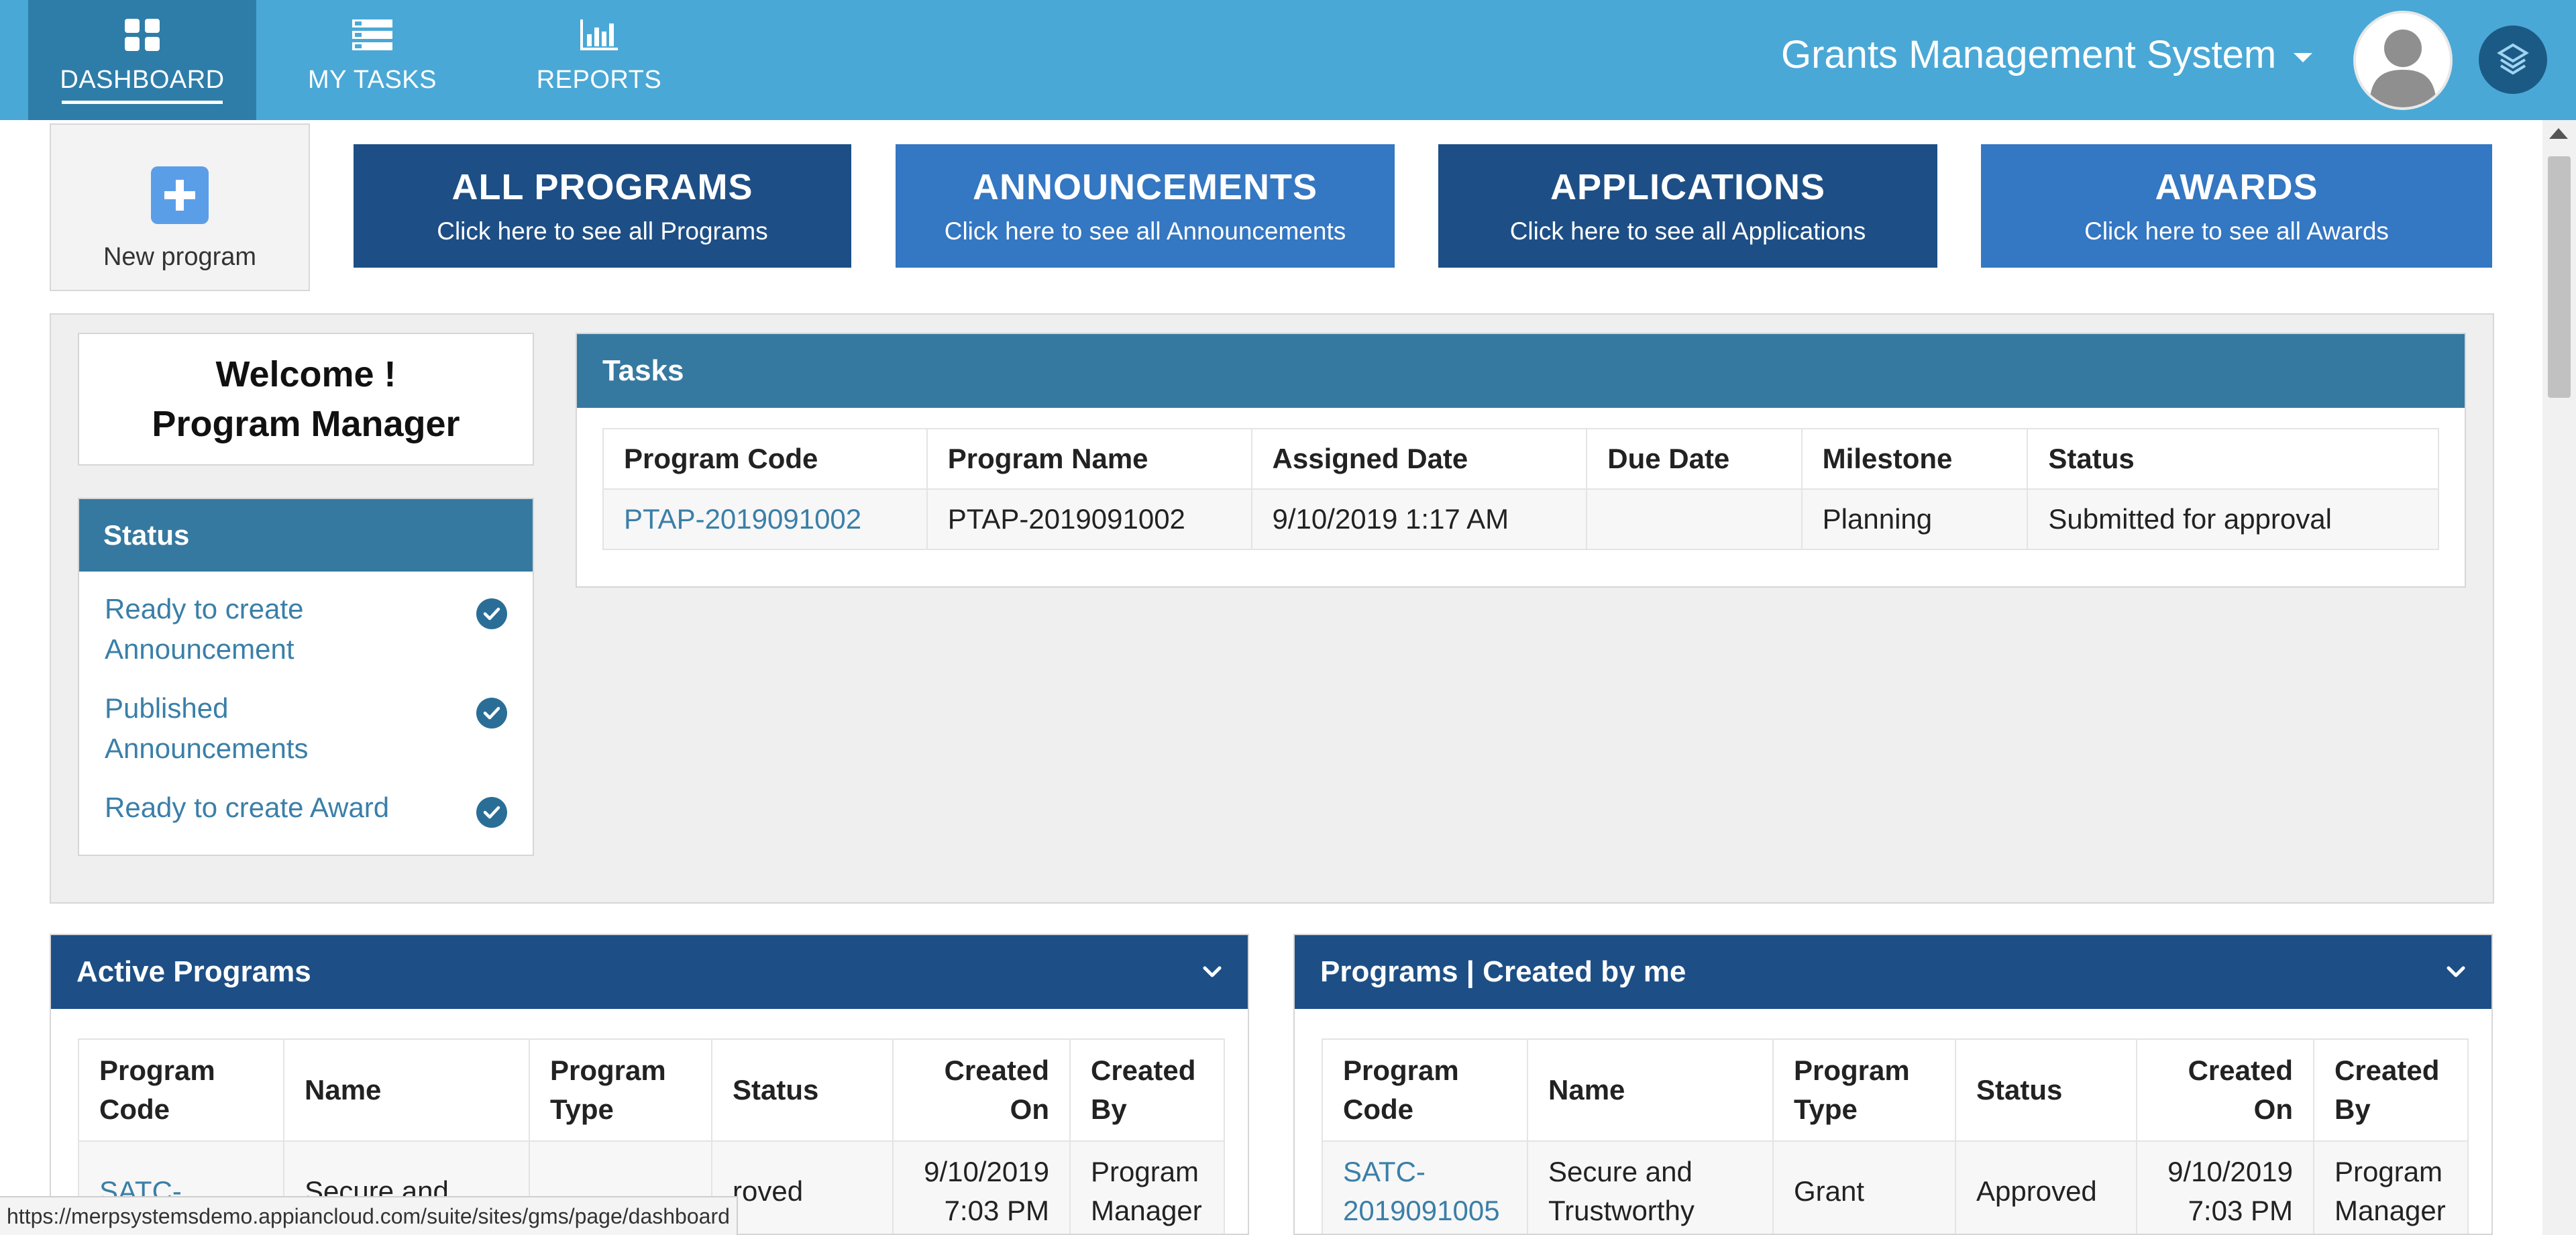  Describe the element at coordinates (1419, 459) in the screenshot. I see `column-header: Assigned Date` at that location.